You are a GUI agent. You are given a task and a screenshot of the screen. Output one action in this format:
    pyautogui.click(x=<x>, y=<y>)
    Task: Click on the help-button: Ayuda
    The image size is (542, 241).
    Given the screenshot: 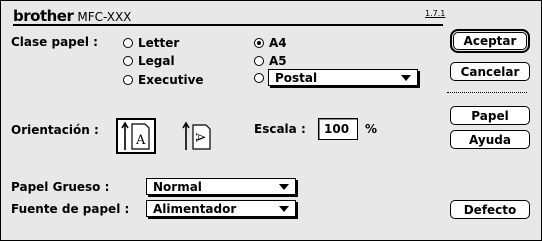 What is the action you would take?
    pyautogui.click(x=490, y=139)
    